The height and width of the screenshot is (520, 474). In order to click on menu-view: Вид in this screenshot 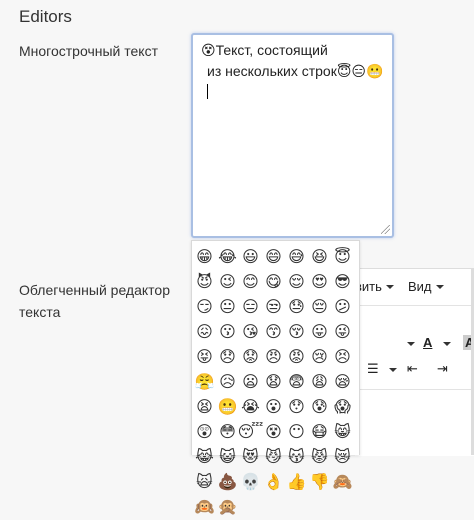, I will do `click(426, 286)`.